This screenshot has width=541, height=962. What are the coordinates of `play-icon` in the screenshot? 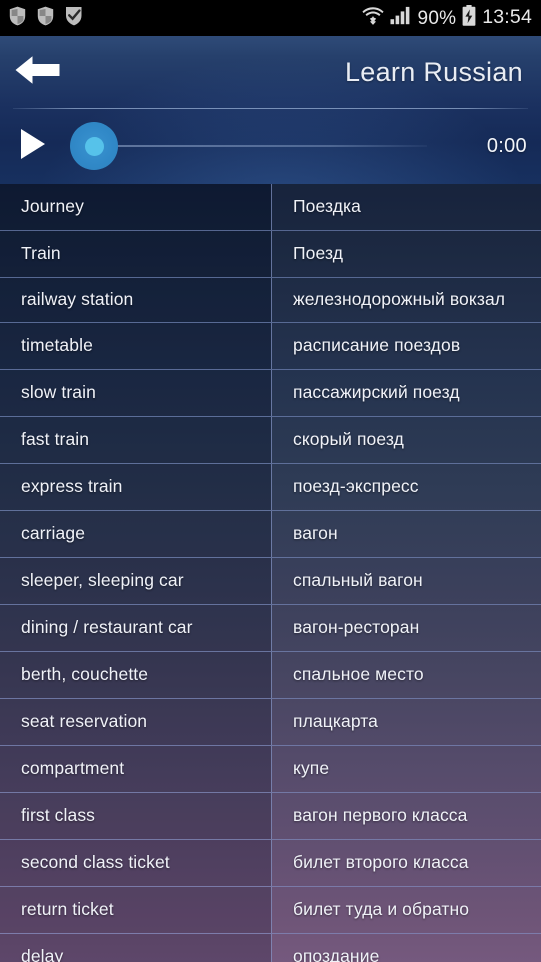 It's located at (33, 146).